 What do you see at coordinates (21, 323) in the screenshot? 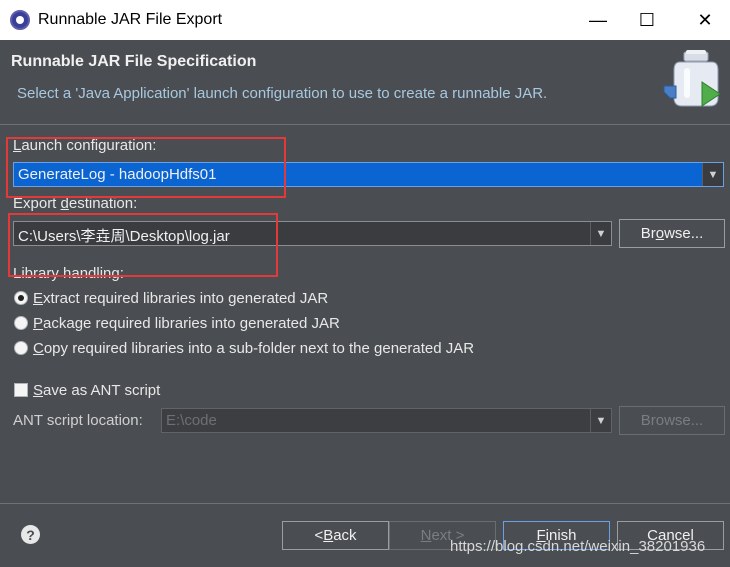
I see `radio-package` at bounding box center [21, 323].